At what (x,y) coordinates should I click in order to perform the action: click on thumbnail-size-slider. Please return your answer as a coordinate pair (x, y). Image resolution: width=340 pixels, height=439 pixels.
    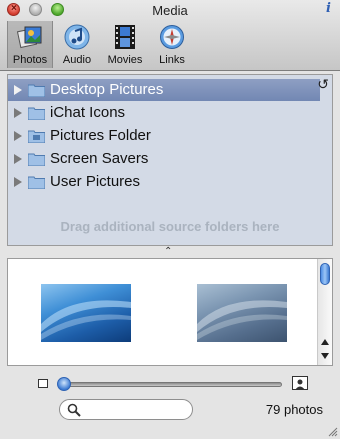
    Looking at the image, I should click on (170, 384).